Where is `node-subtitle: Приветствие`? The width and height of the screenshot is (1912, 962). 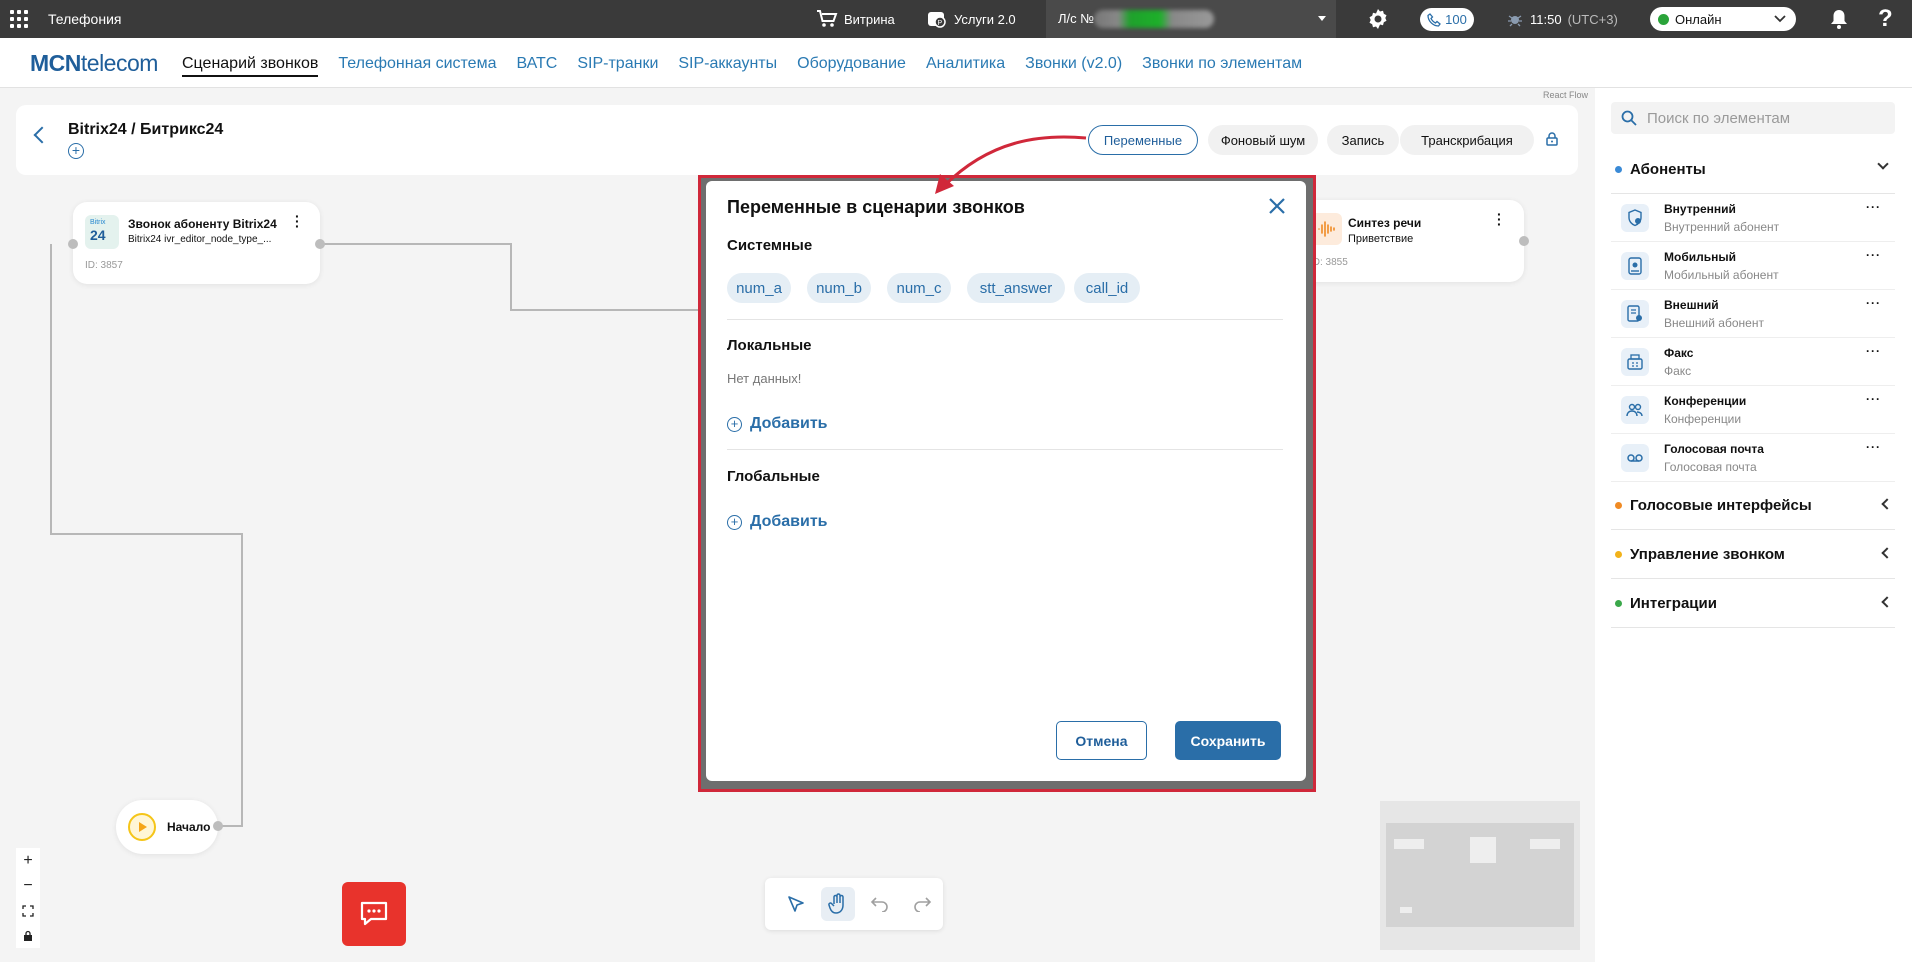
node-subtitle: Приветствие is located at coordinates (1381, 239).